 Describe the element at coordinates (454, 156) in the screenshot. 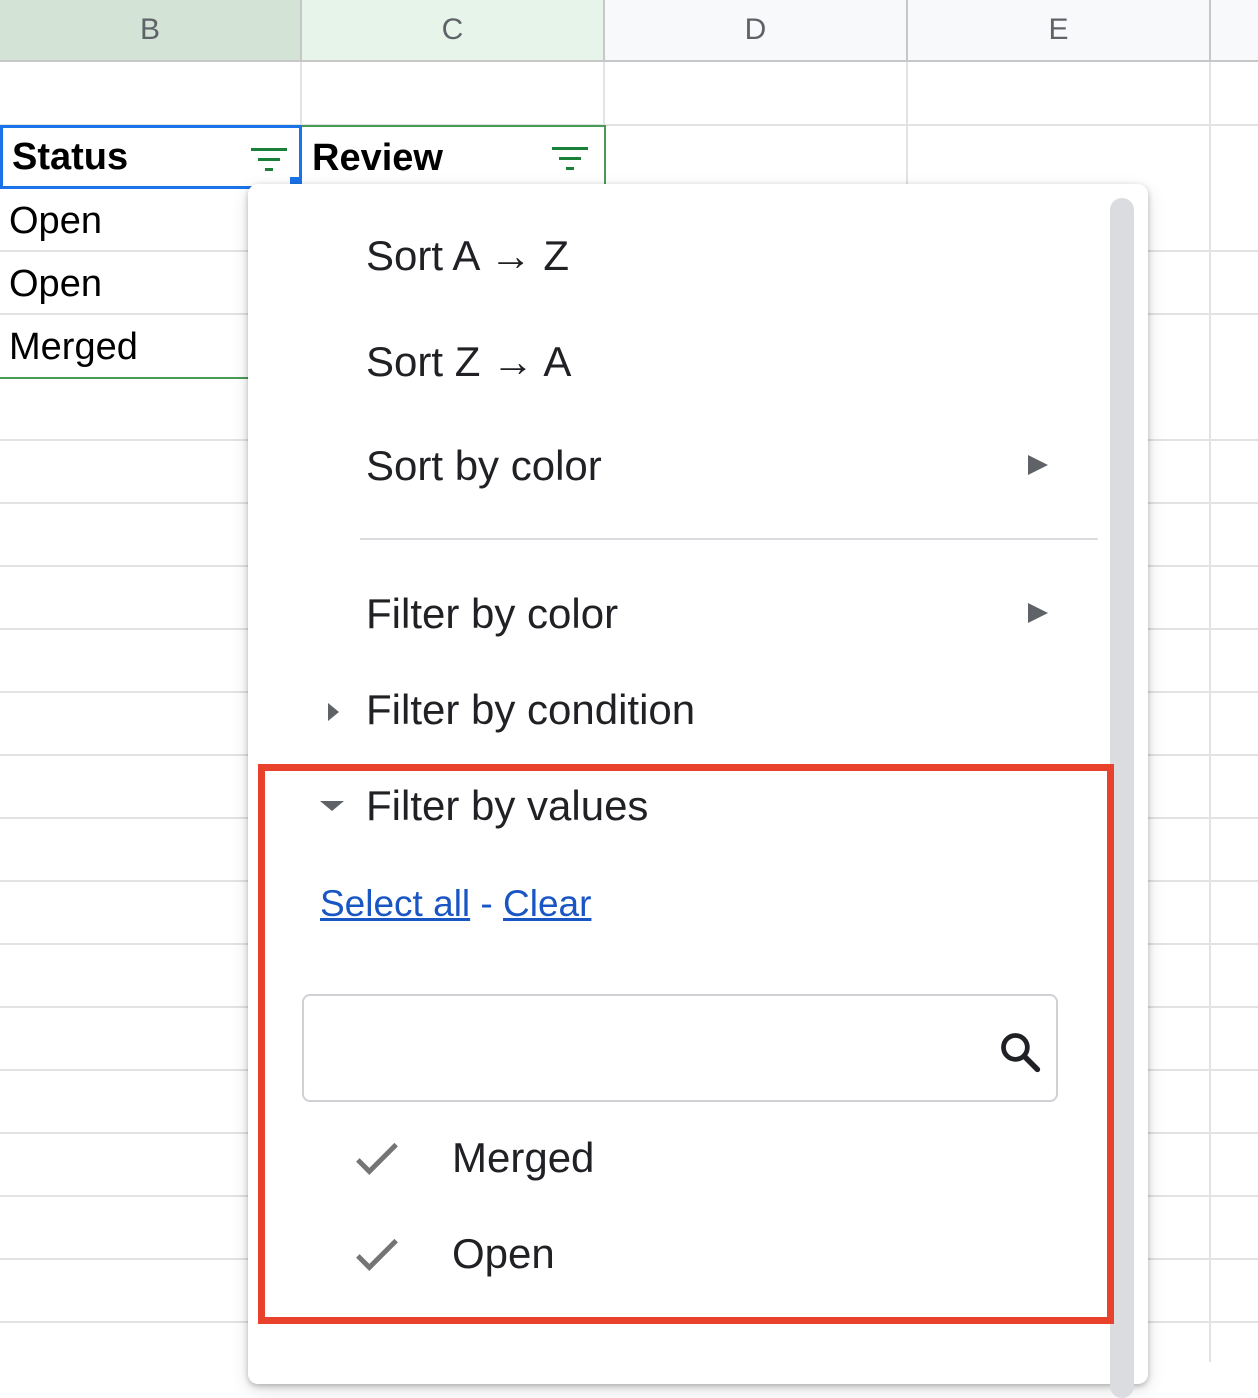

I see `review-header-cell: Review` at that location.